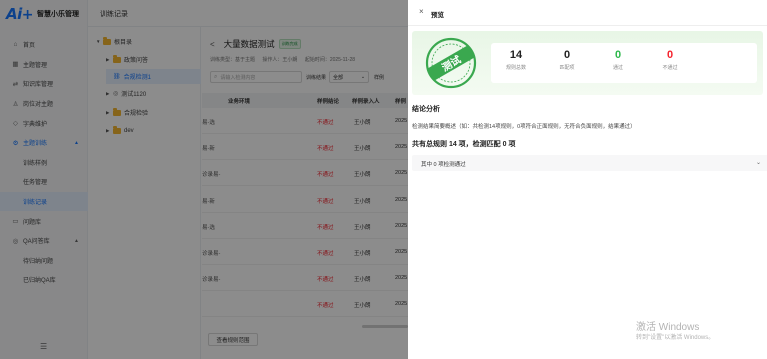 This screenshot has width=767, height=359. I want to click on test-stamp-icon: 测试, so click(451, 63).